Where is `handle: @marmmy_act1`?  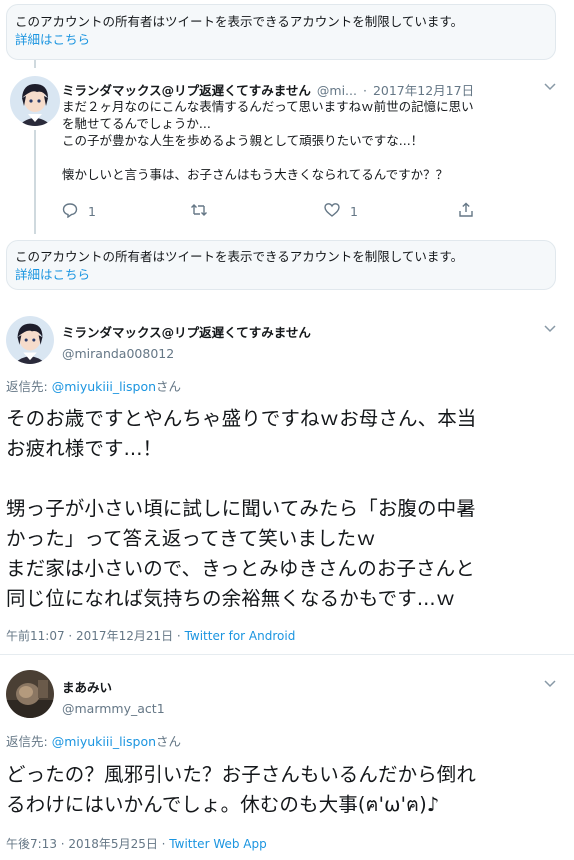 handle: @marmmy_act1 is located at coordinates (113, 708).